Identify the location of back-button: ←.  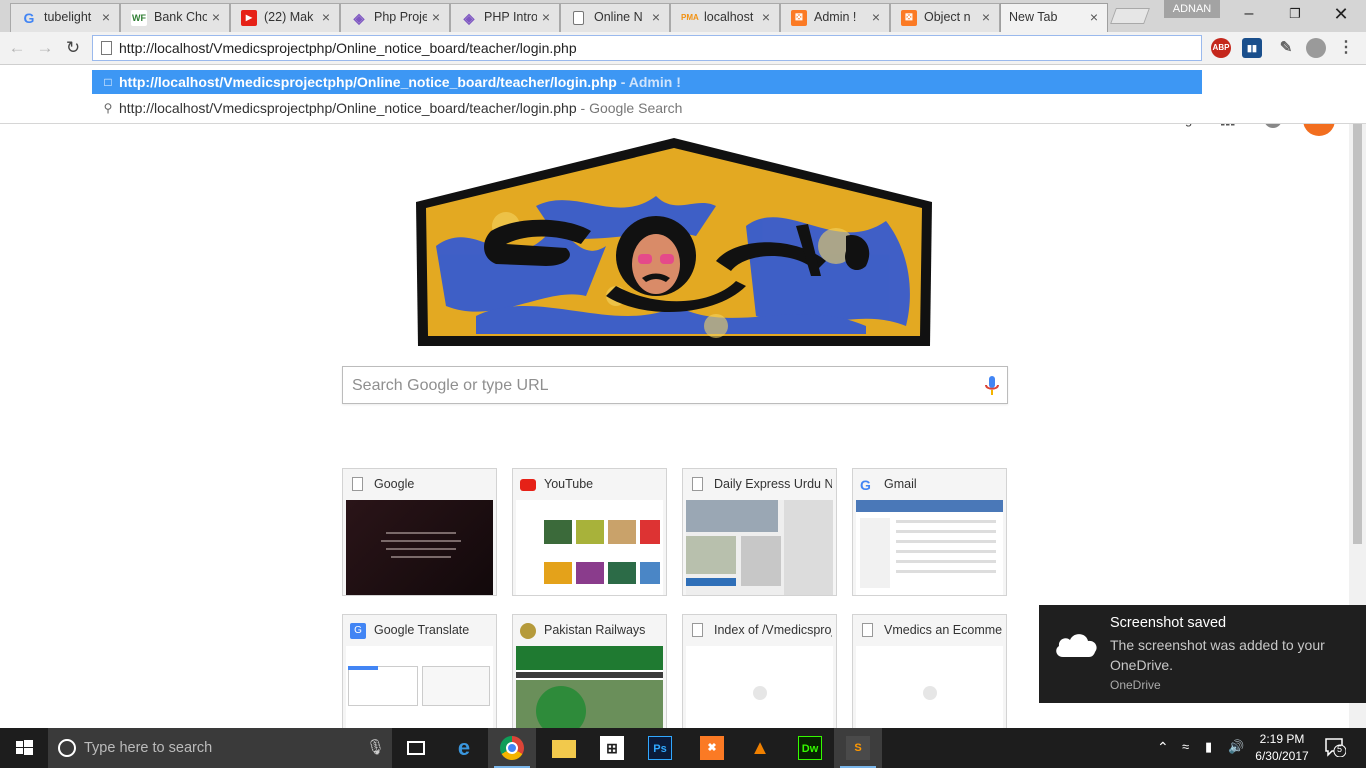
(17, 48).